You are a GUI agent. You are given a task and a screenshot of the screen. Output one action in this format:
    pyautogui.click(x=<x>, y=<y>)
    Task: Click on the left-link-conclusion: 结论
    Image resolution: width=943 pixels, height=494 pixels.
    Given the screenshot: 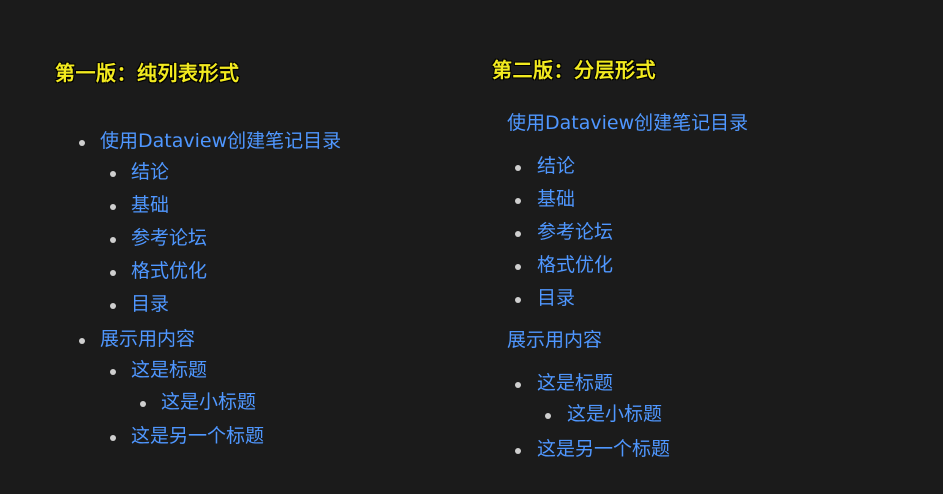 What is the action you would take?
    pyautogui.click(x=150, y=172)
    